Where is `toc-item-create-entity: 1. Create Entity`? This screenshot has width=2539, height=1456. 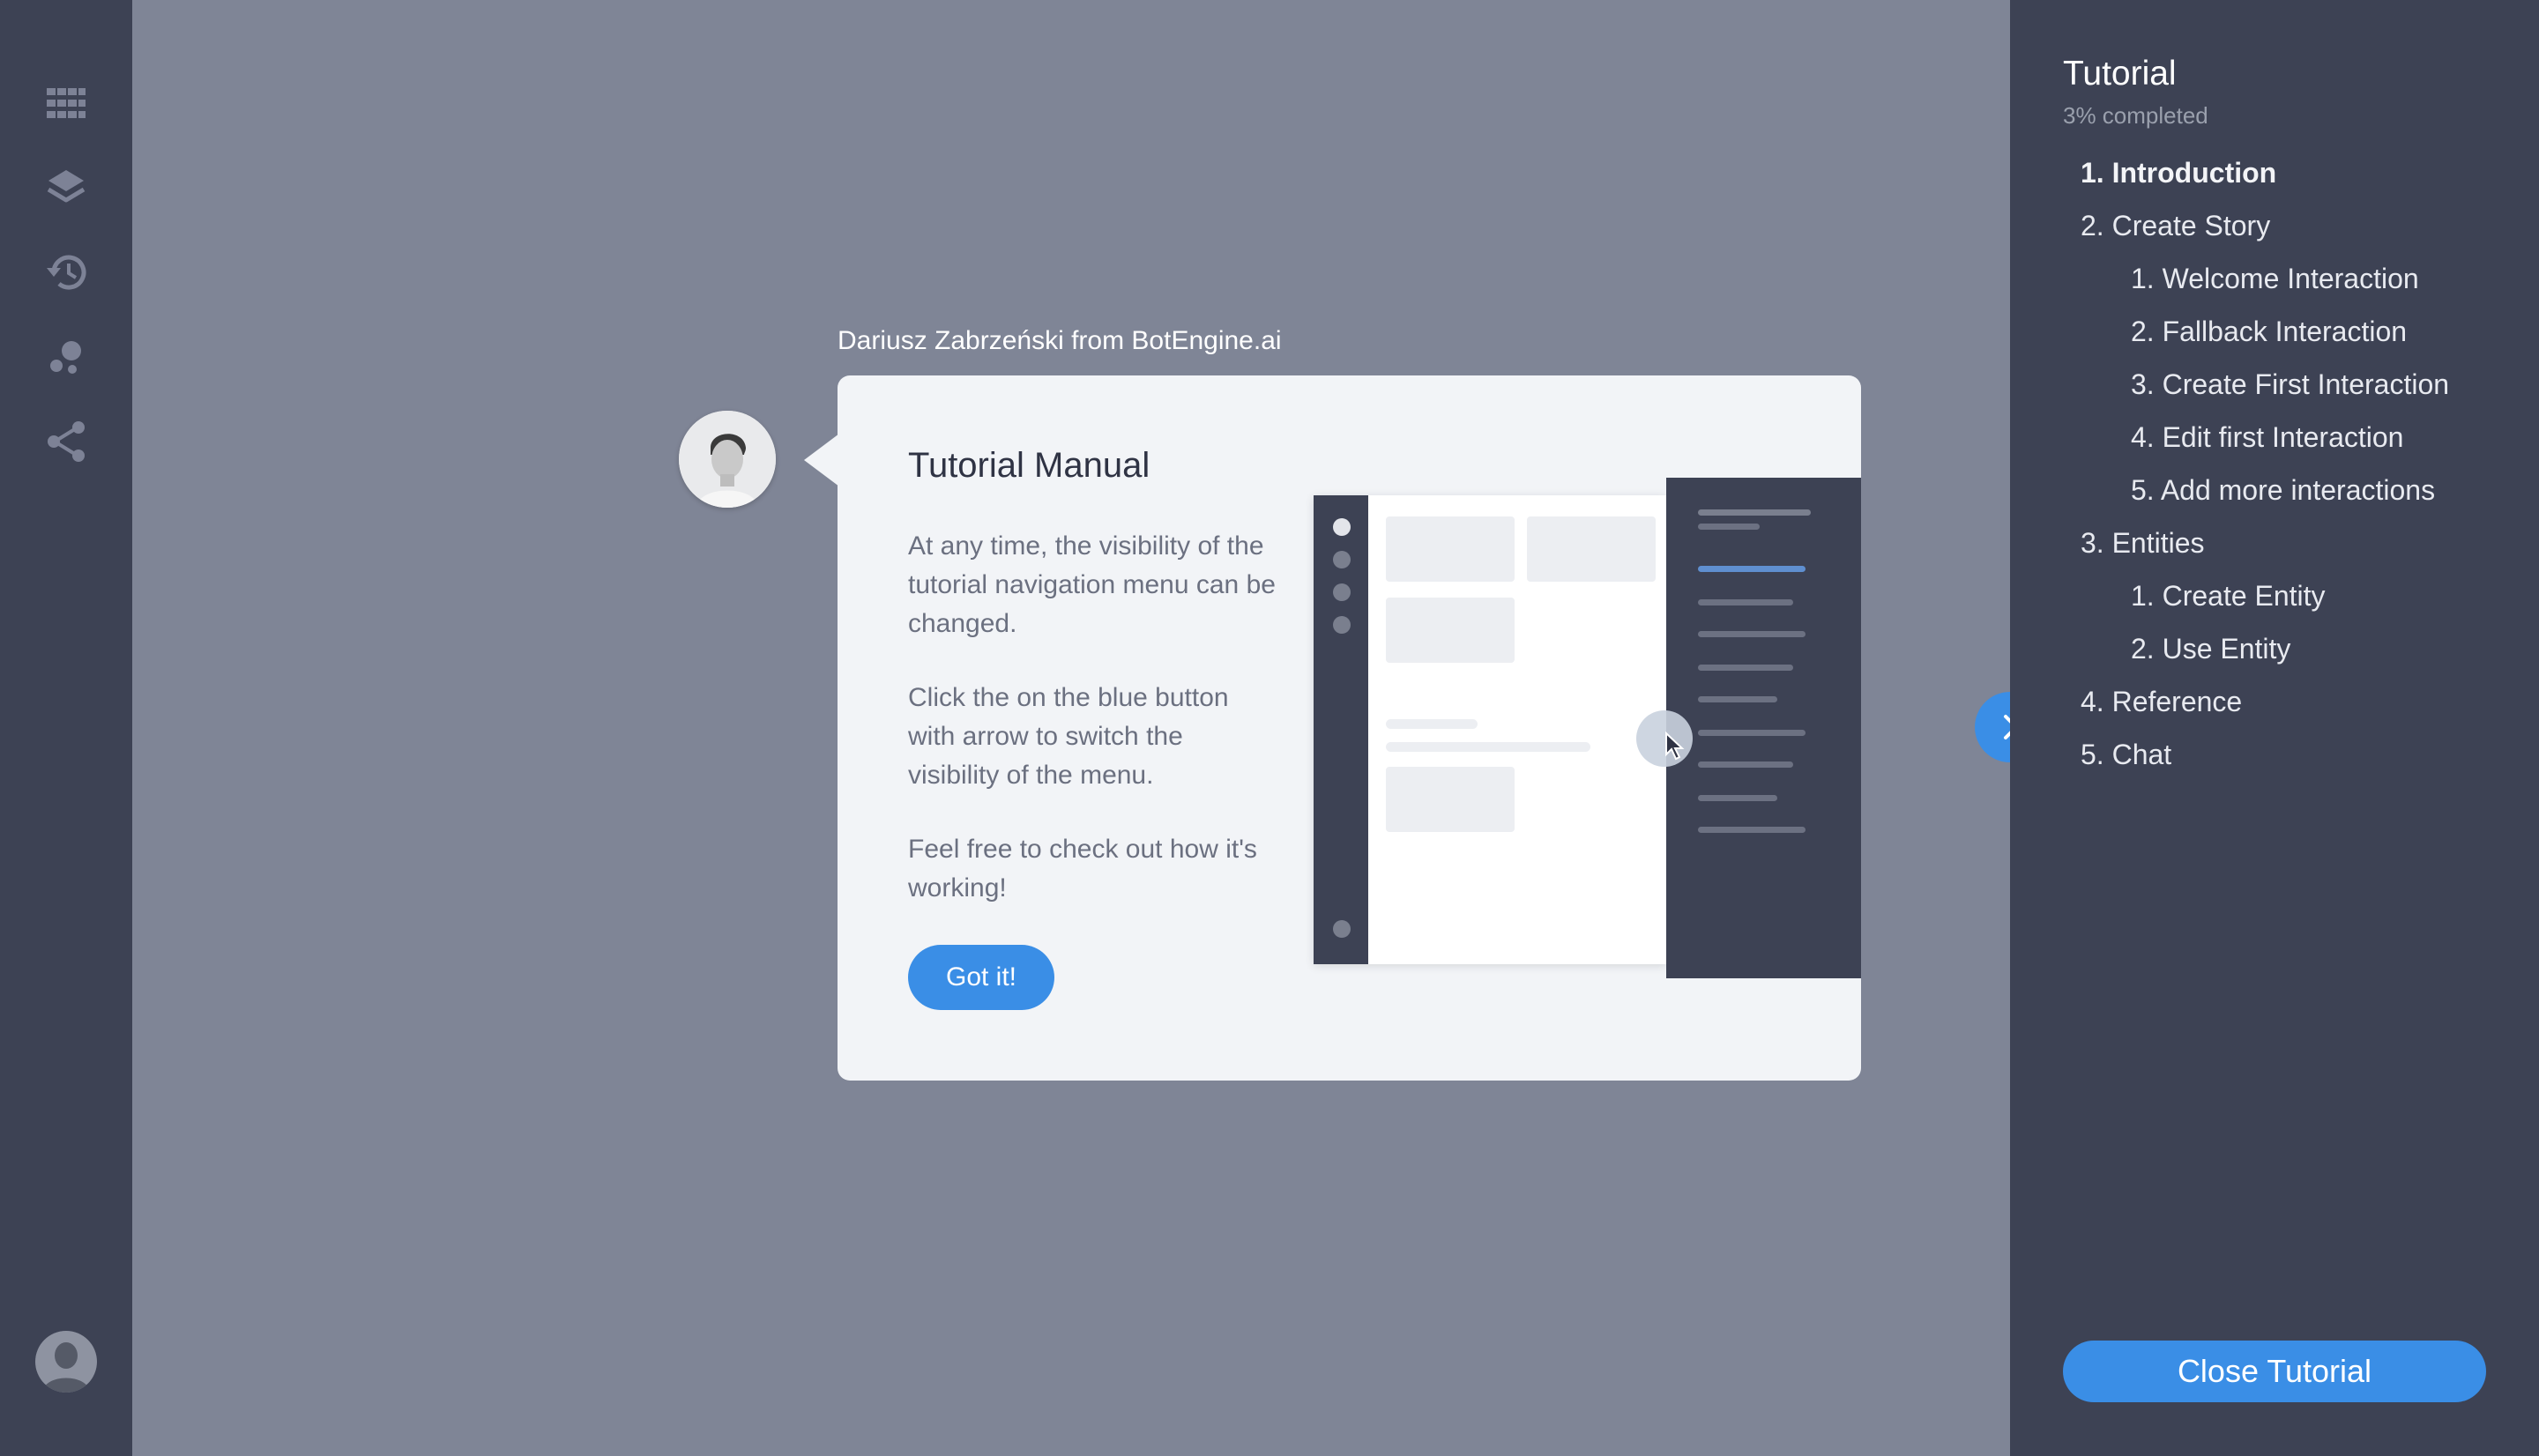 toc-item-create-entity: 1. Create Entity is located at coordinates (2301, 604).